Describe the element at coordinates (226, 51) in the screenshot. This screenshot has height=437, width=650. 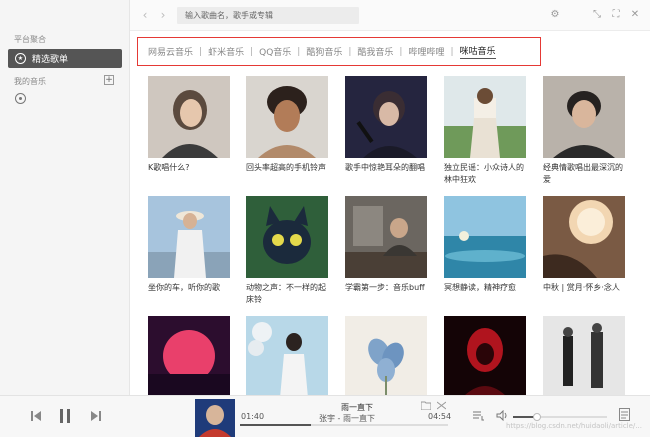
I see `tab-xiami: 虾米音乐` at that location.